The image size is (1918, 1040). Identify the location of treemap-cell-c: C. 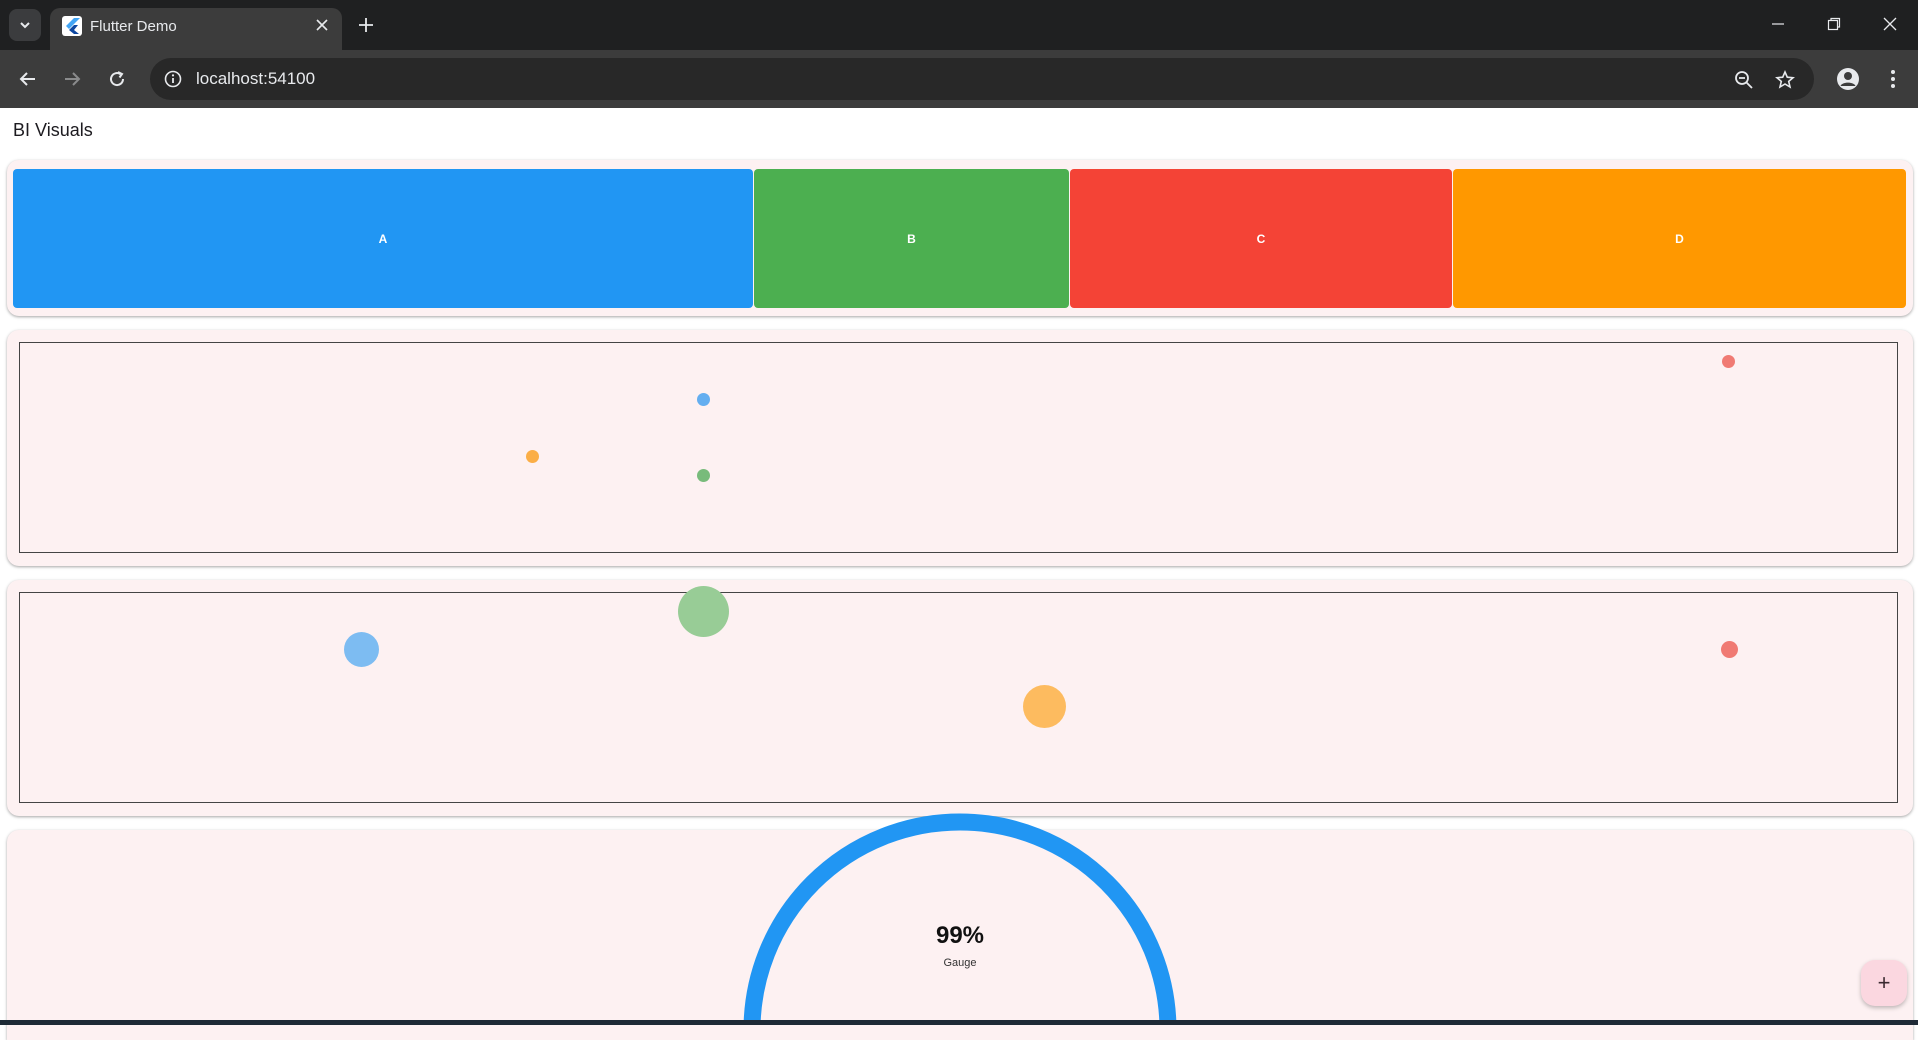
(1261, 238).